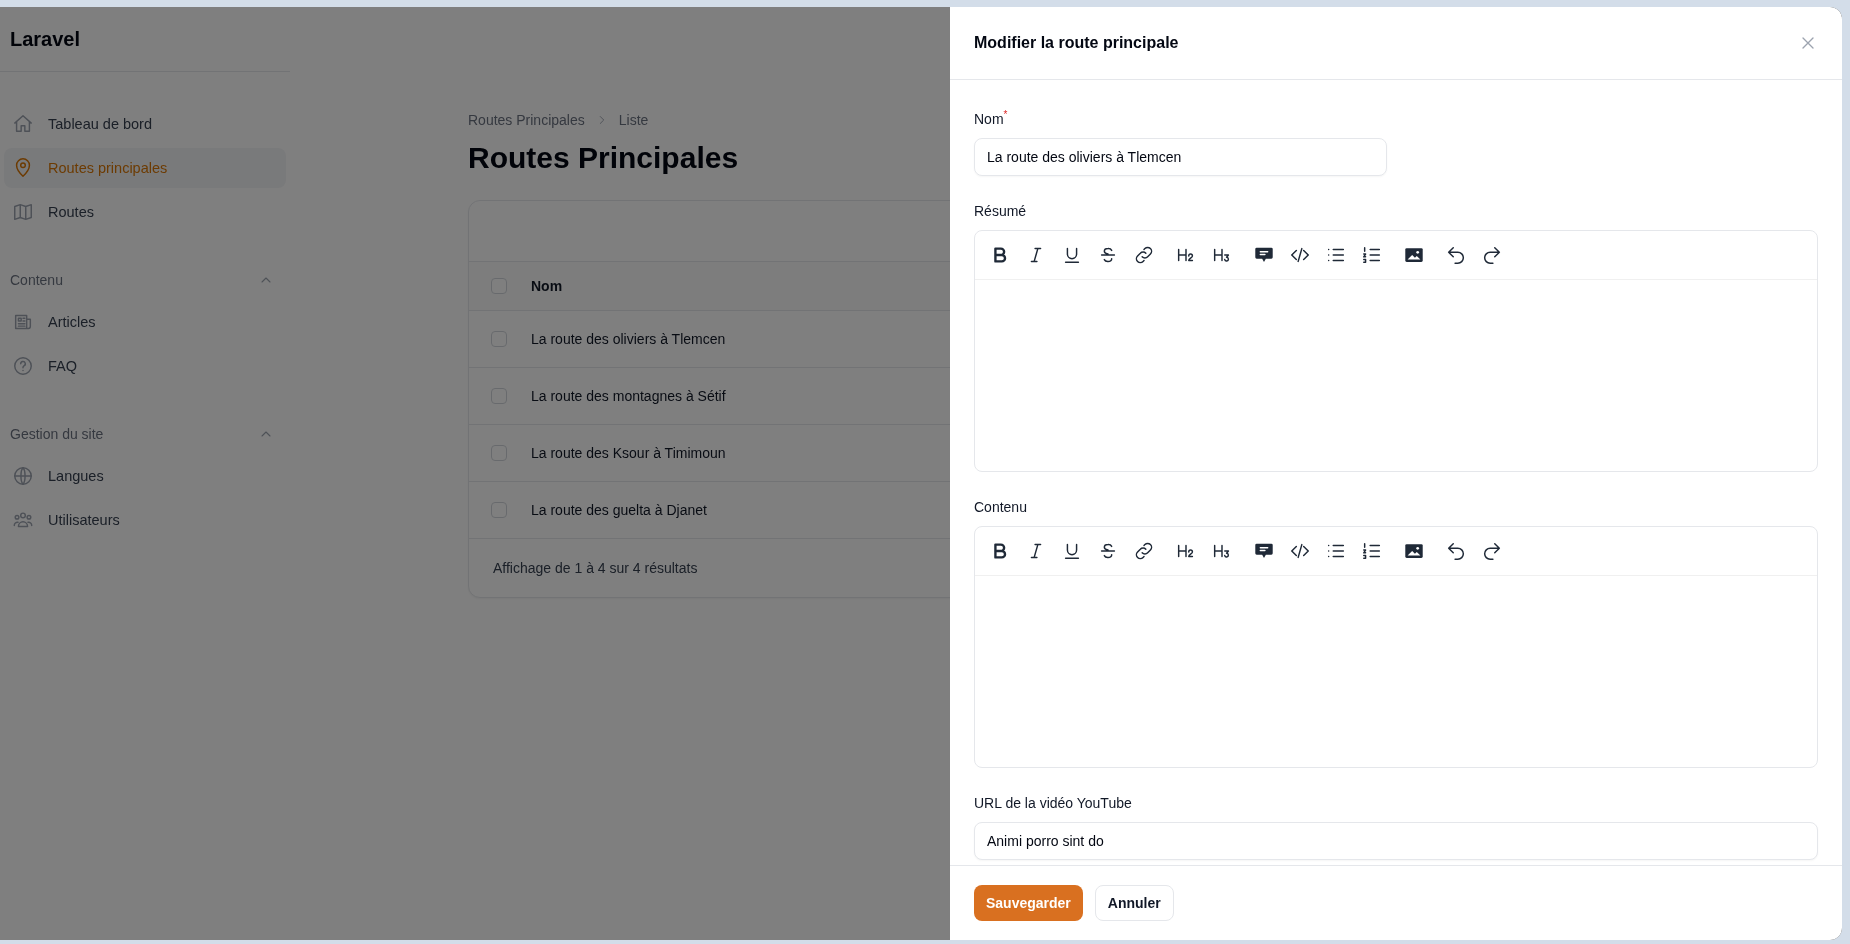 This screenshot has height=944, width=1850. Describe the element at coordinates (1180, 156) in the screenshot. I see `input-field: La route des oliviers à Tlemcen` at that location.